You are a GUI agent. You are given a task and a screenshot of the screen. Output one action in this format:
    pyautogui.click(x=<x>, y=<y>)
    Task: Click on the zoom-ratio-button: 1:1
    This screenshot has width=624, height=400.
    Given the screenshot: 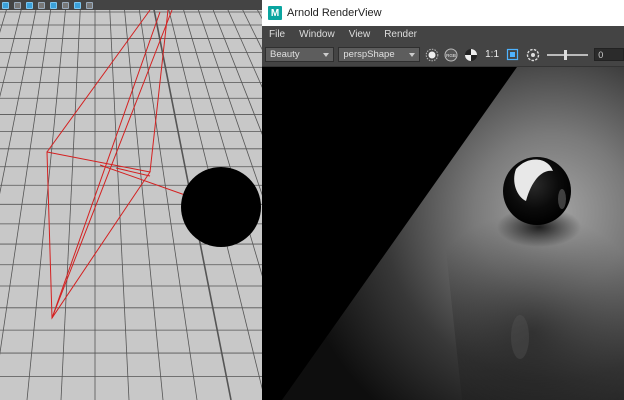 What is the action you would take?
    pyautogui.click(x=492, y=54)
    